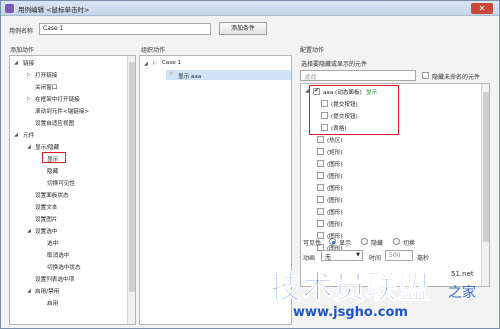 This screenshot has width=500, height=329. I want to click on organize-action-header: 组织动作, so click(153, 50).